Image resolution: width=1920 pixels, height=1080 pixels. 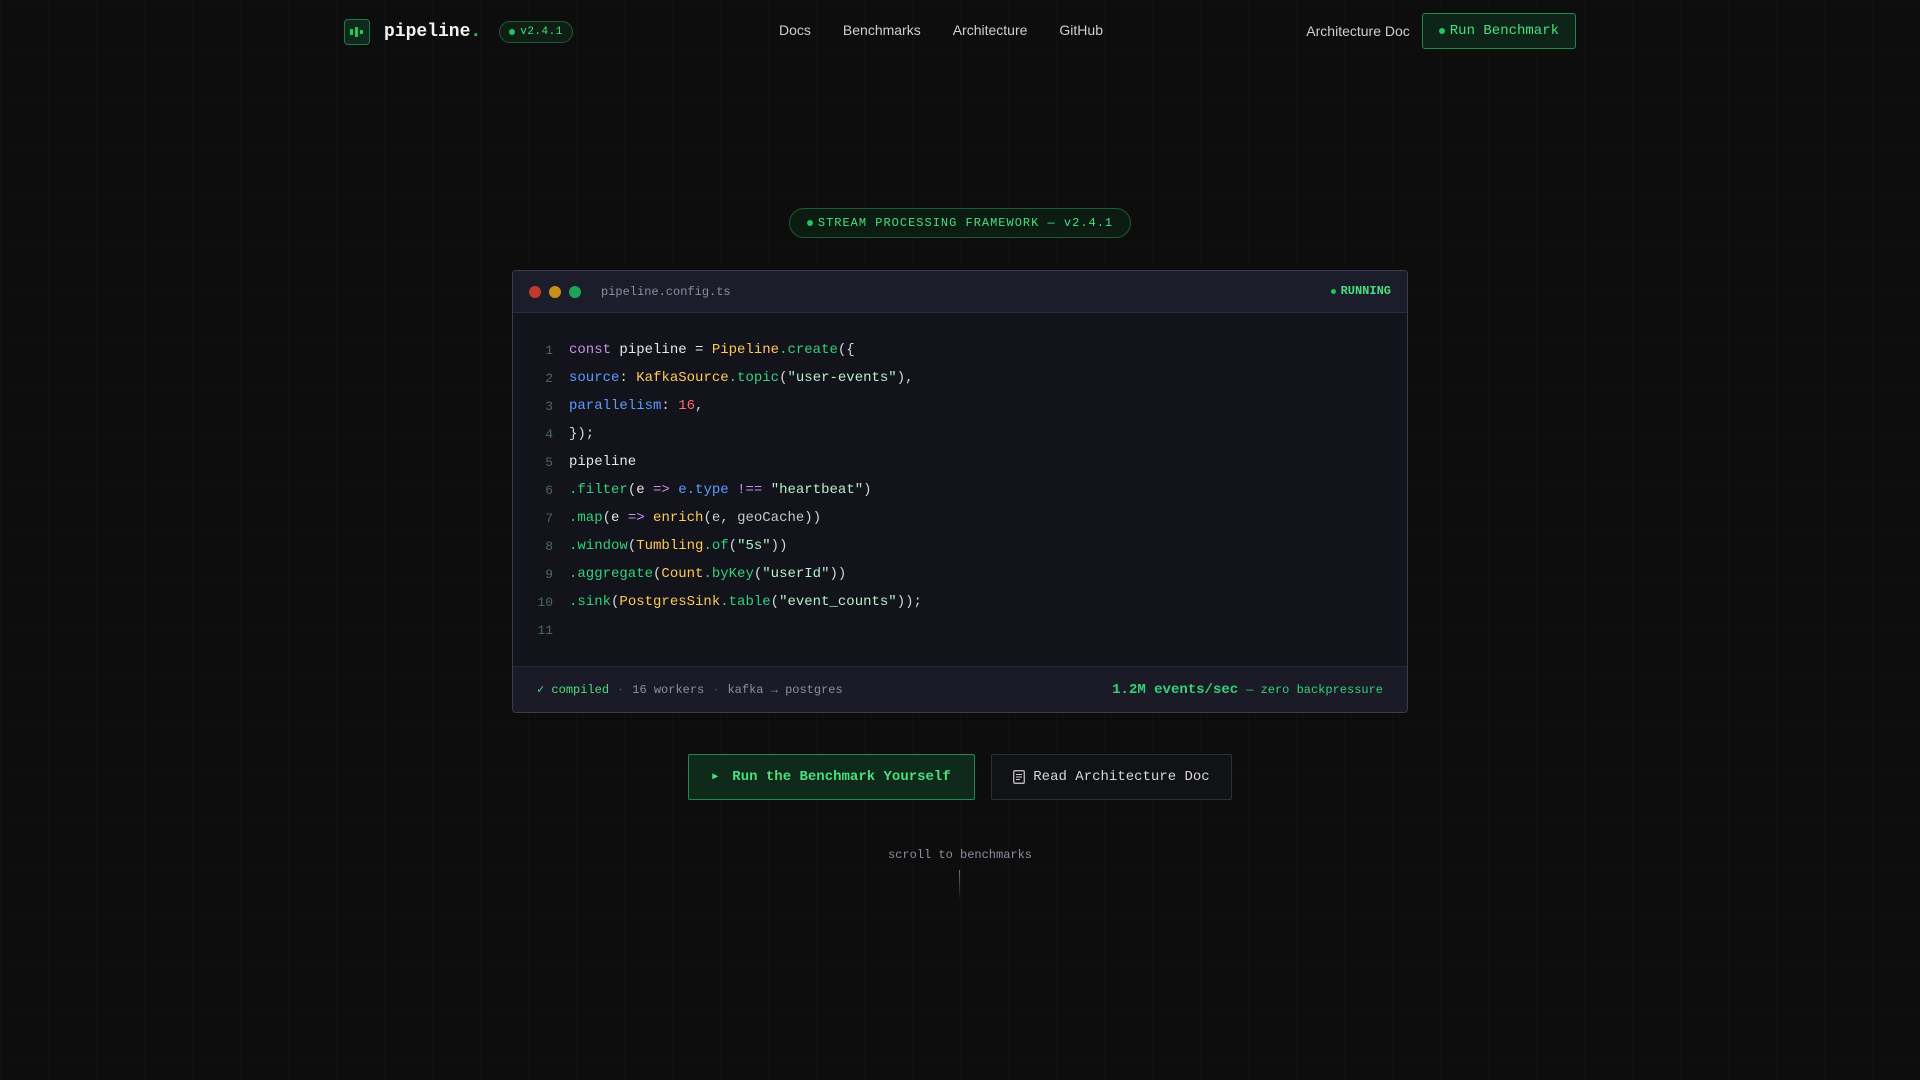 What do you see at coordinates (959, 885) in the screenshot?
I see `scroll-indicator-line` at bounding box center [959, 885].